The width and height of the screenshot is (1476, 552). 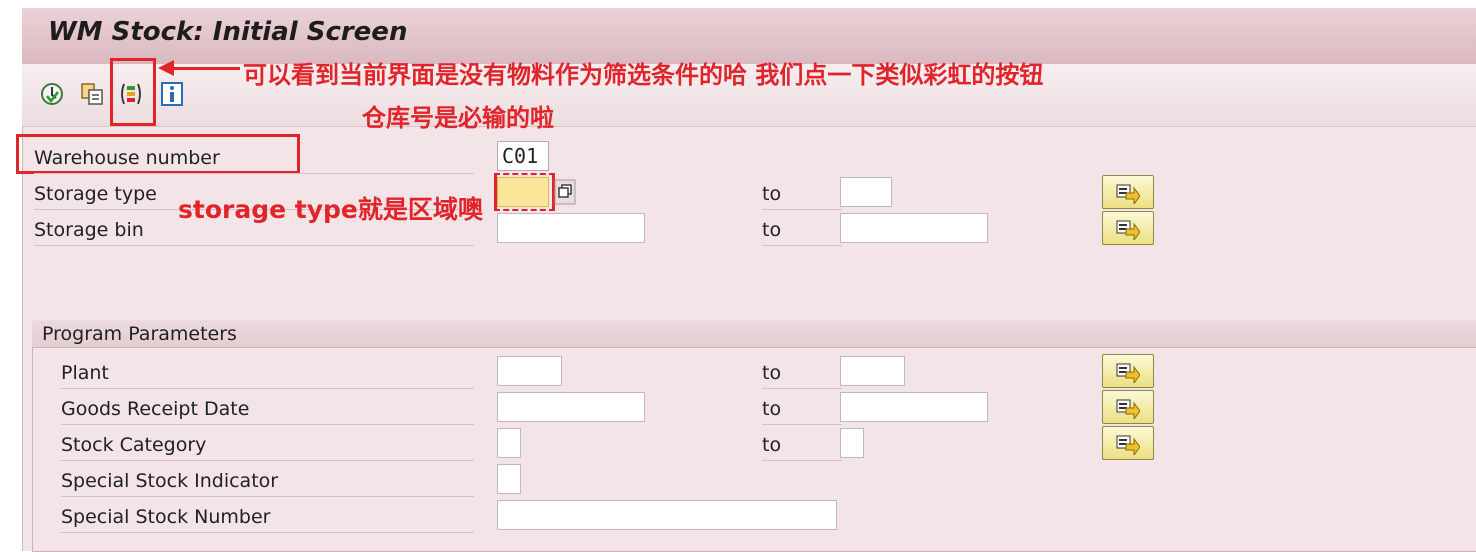 I want to click on storage-bin-label: Storage bin, so click(x=254, y=232).